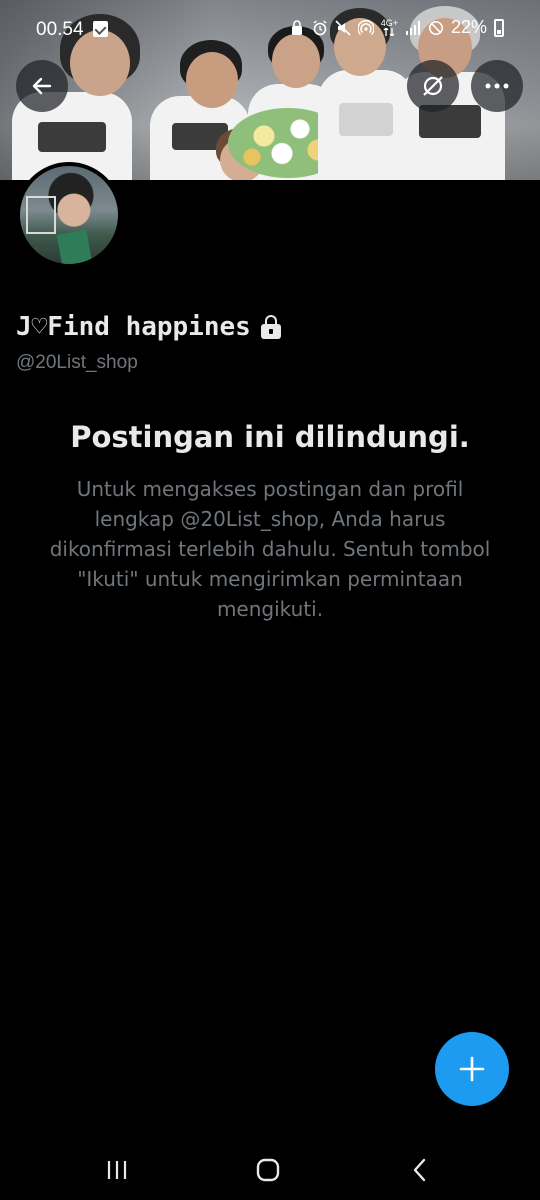 The width and height of the screenshot is (540, 1200). I want to click on profile-display-name: J♡Find happines, so click(148, 327).